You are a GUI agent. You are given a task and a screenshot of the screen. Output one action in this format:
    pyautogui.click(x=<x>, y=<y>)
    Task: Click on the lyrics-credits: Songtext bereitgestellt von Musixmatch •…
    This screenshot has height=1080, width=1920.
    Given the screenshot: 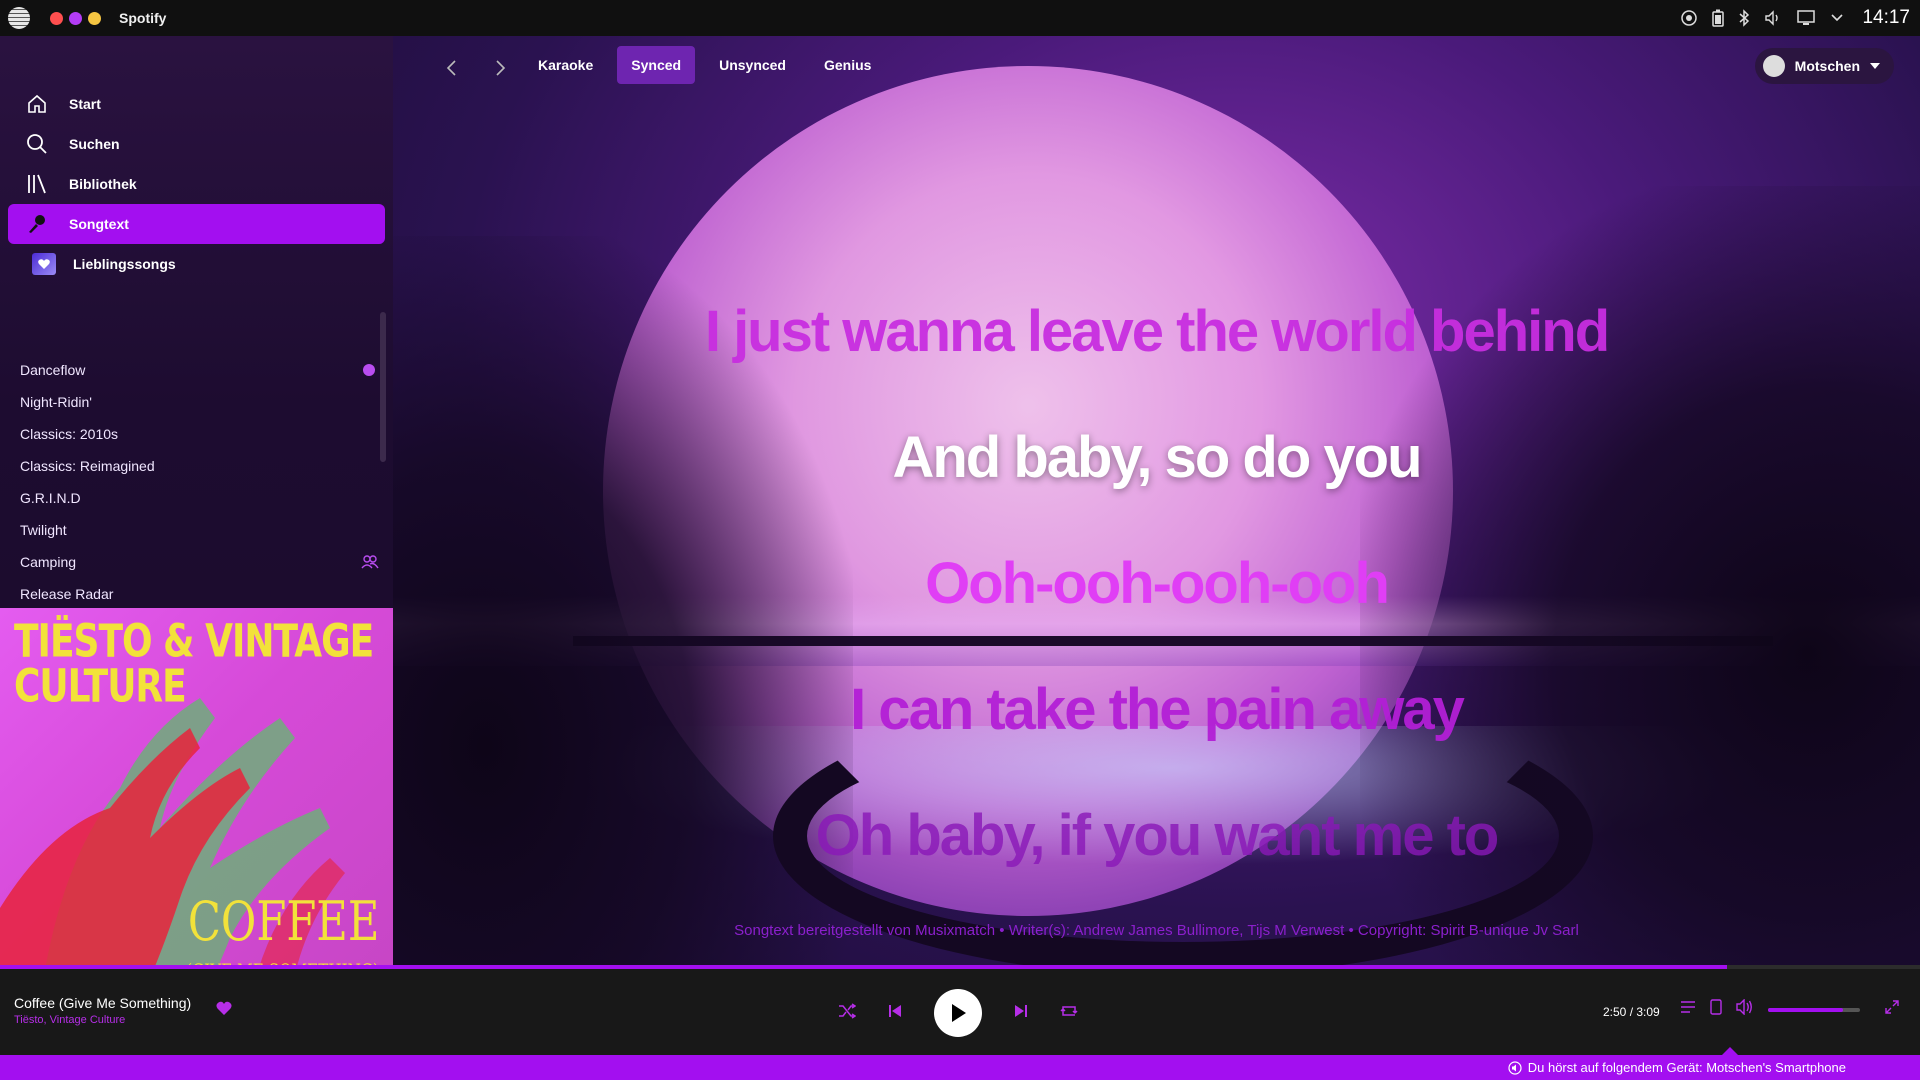 What is the action you would take?
    pyautogui.click(x=1156, y=930)
    